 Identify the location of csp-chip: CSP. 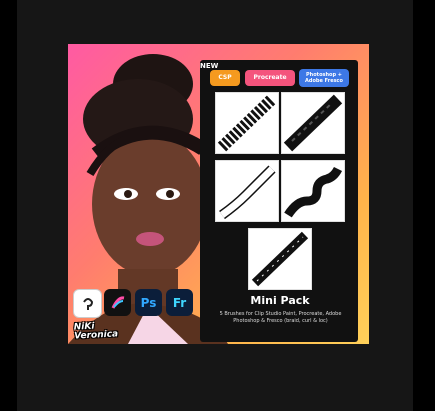
(225, 78).